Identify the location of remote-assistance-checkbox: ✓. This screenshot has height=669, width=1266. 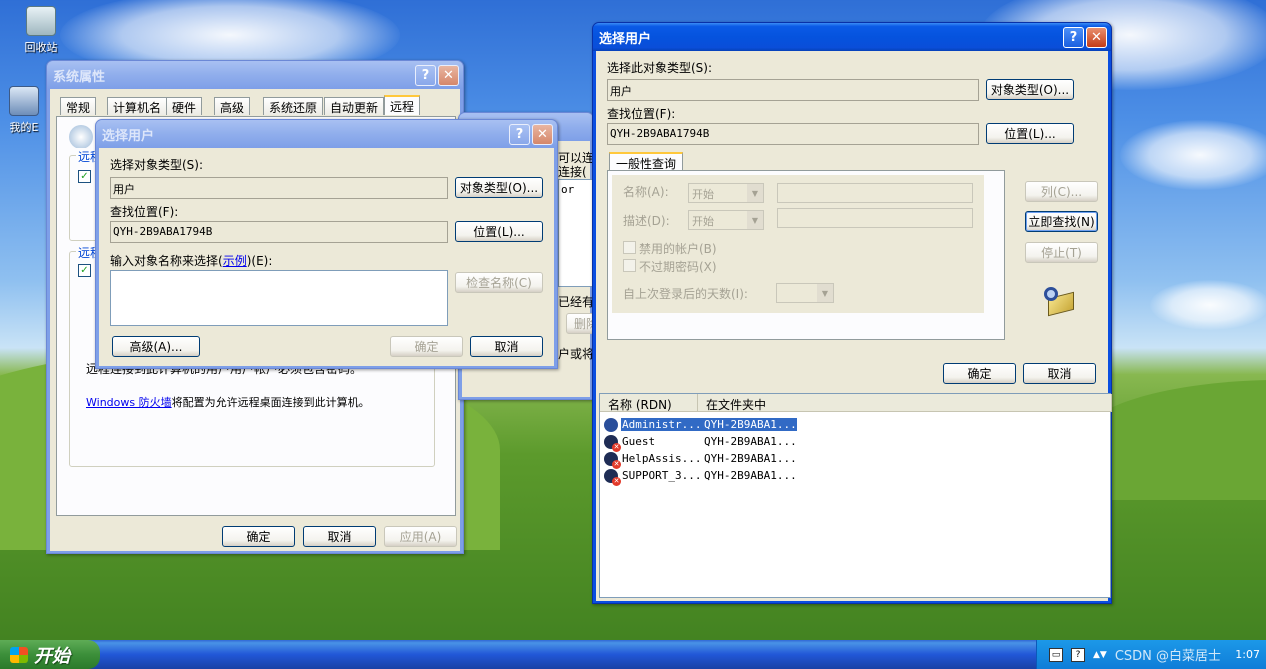
(84, 176).